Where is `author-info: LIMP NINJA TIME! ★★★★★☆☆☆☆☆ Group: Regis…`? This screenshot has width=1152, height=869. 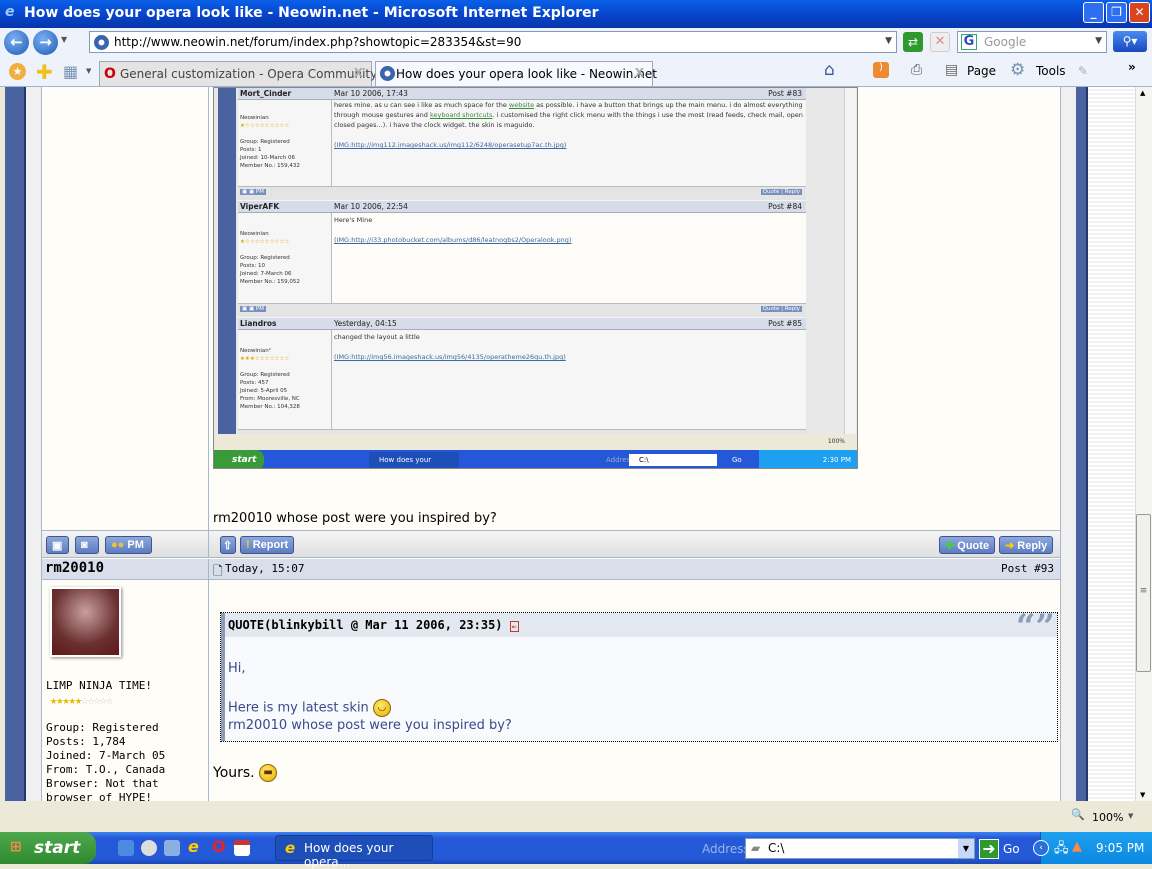
author-info: LIMP NINJA TIME! ★★★★★☆☆☆☆☆ Group: Regis… is located at coordinates (125, 690).